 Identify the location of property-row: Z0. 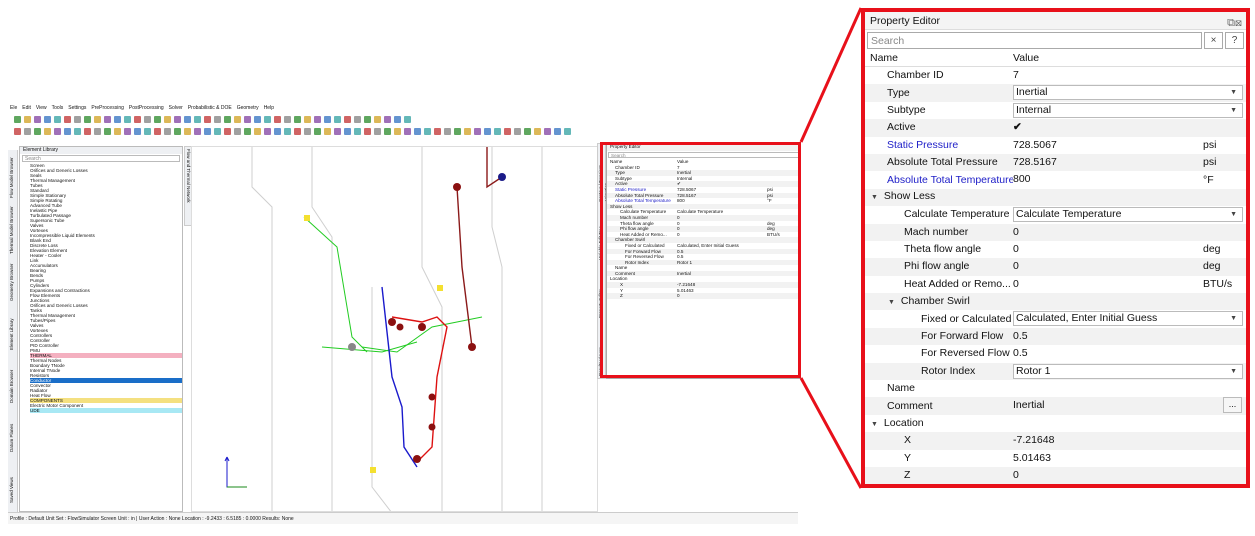
(1055, 475).